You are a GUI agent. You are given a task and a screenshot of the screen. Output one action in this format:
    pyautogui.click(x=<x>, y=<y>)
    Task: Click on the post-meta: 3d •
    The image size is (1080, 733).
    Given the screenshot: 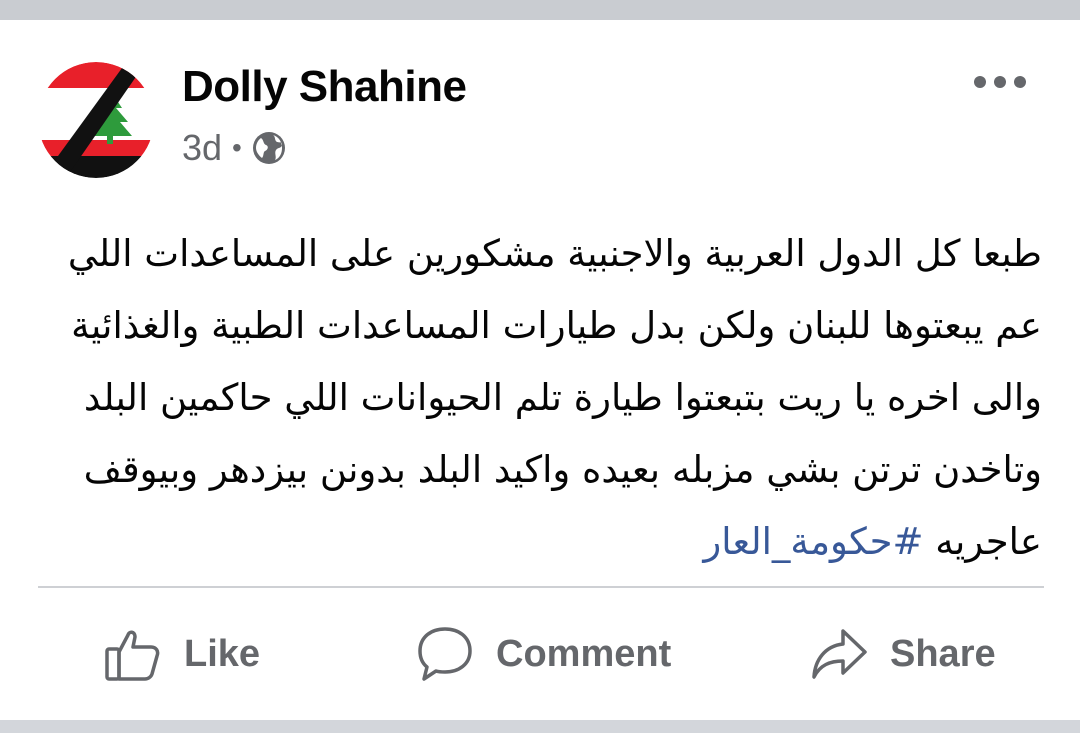 What is the action you would take?
    pyautogui.click(x=234, y=148)
    